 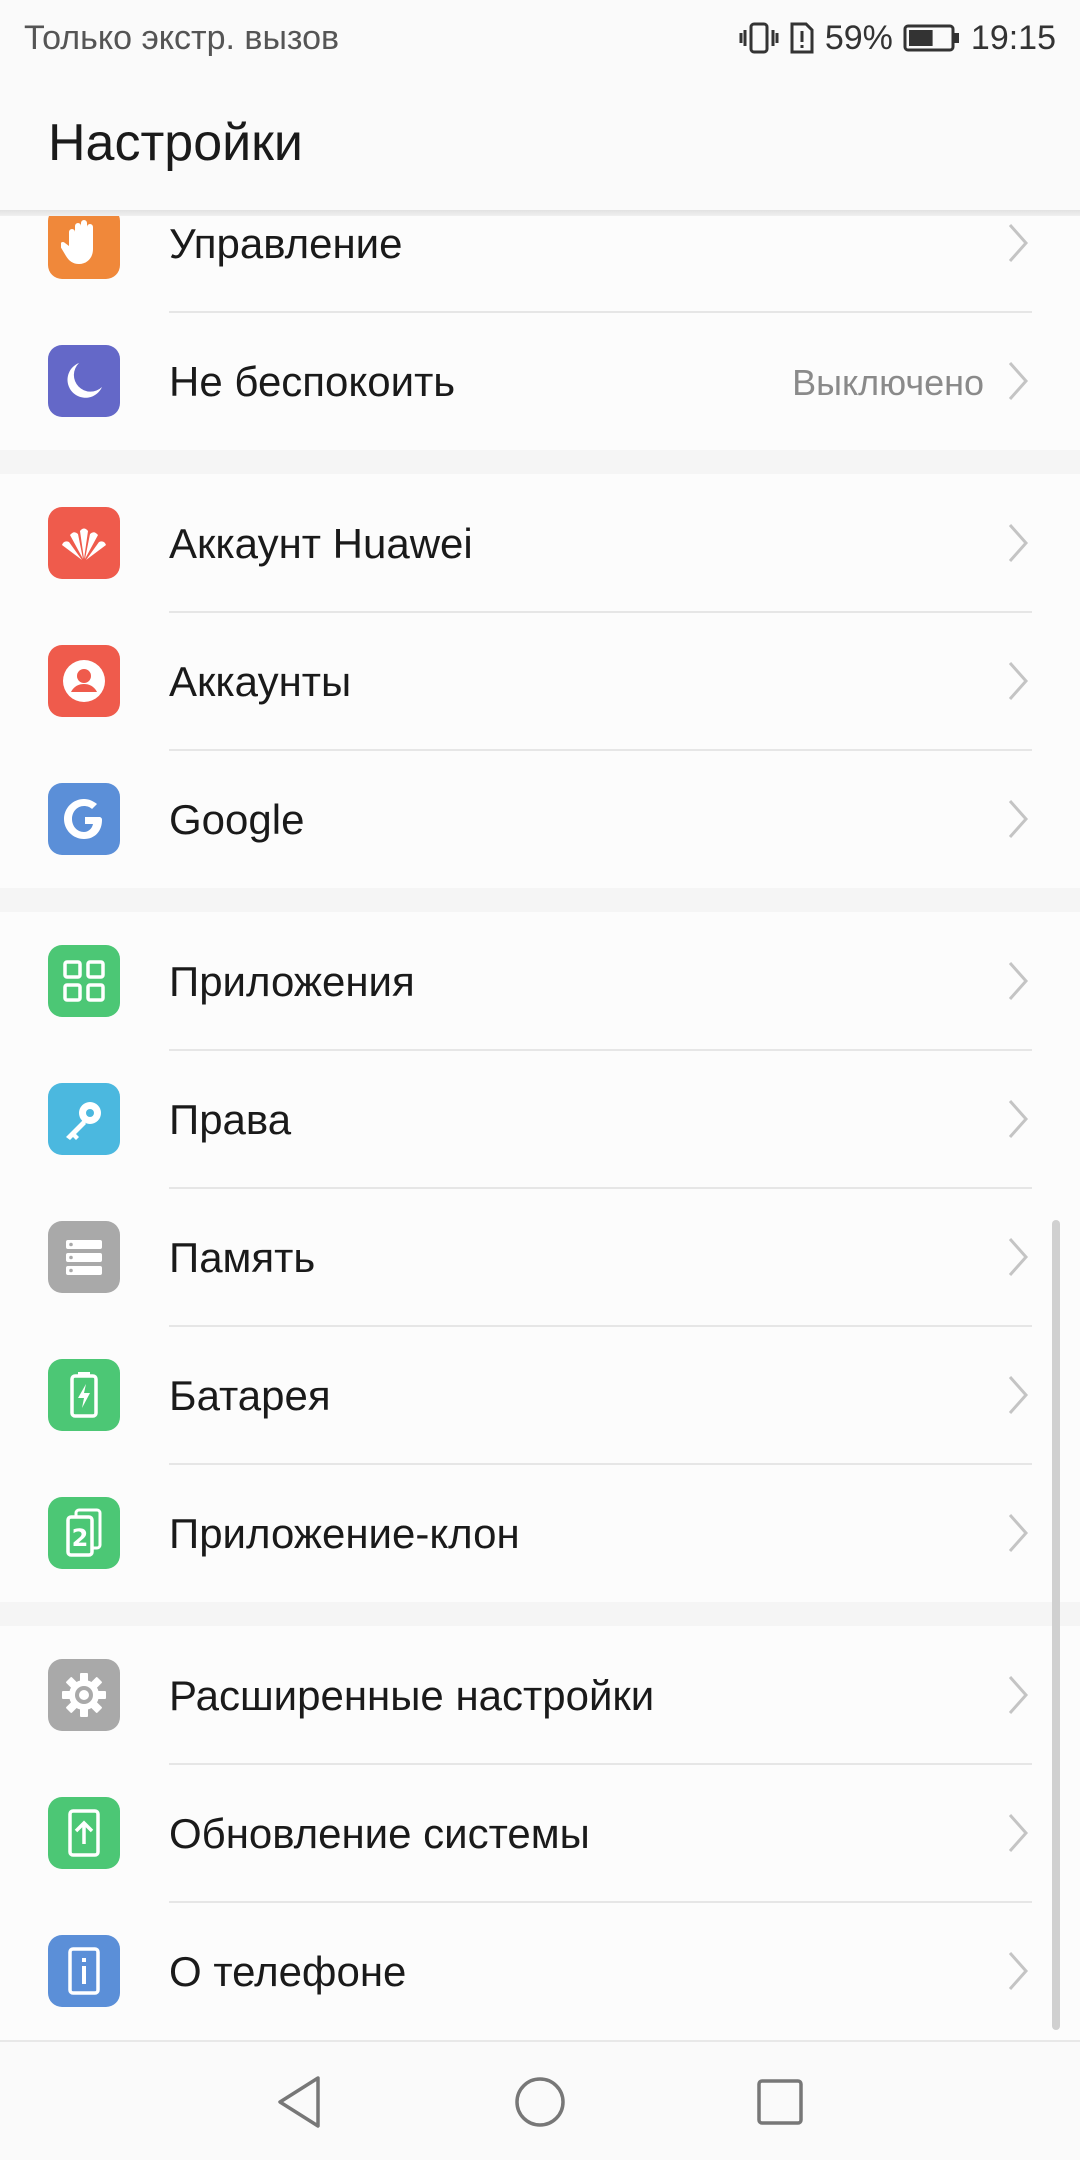 I want to click on settings-item-label: Память, so click(x=242, y=1257).